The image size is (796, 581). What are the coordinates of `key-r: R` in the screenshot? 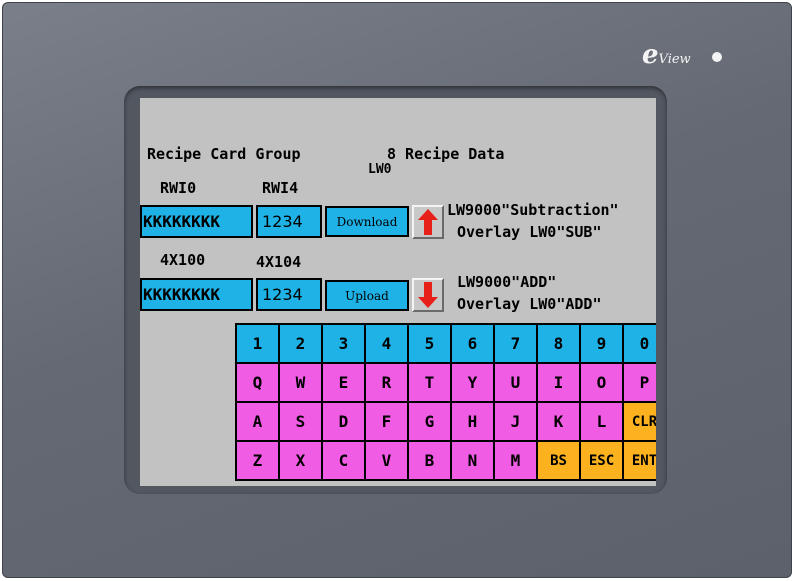 It's located at (386, 382).